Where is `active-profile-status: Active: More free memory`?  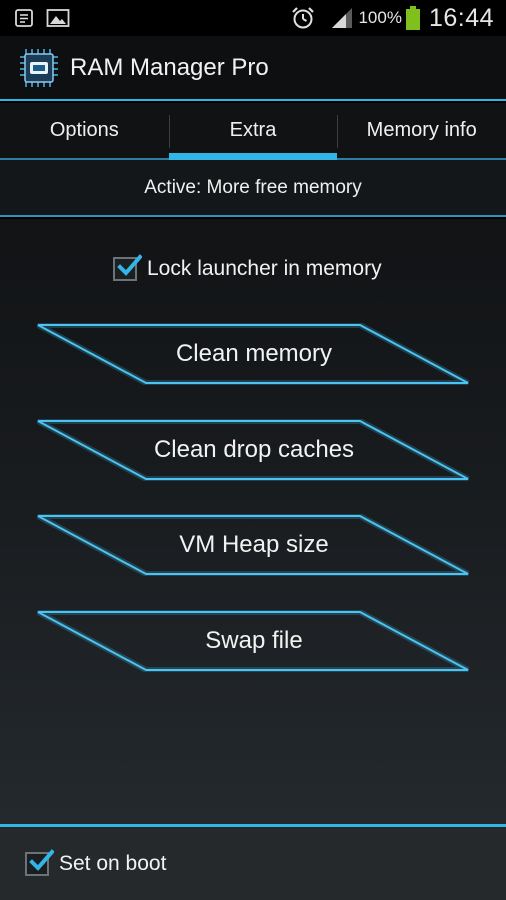 active-profile-status: Active: More free memory is located at coordinates (253, 188).